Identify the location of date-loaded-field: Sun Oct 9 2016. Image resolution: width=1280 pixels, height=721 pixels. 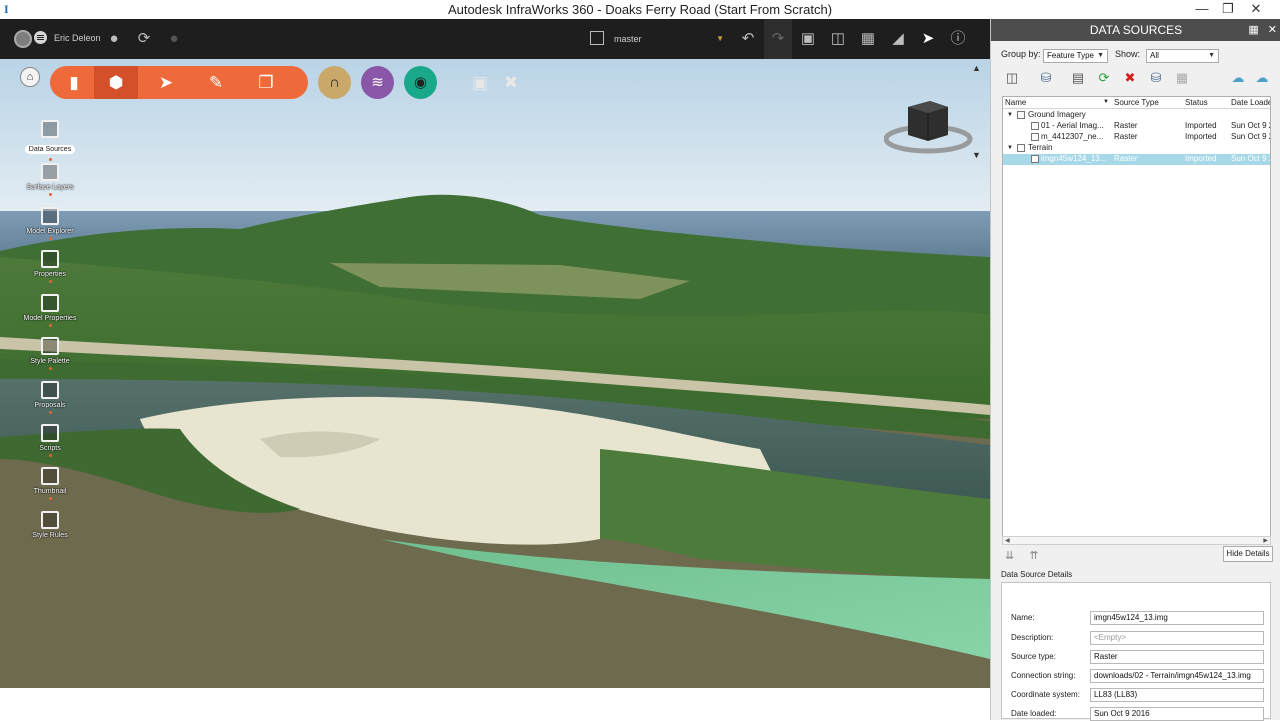
(1177, 714).